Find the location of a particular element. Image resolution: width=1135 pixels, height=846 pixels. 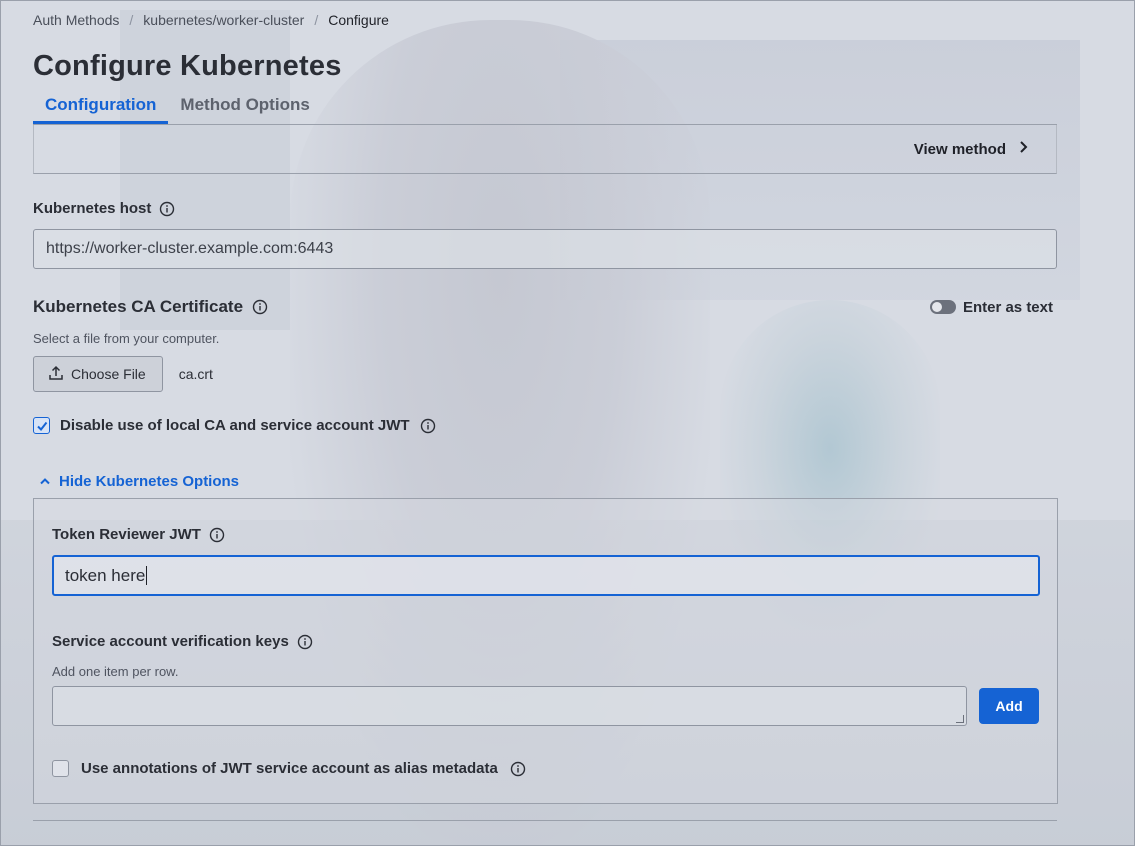

tab-bar: Configuration Method Options is located at coordinates (545, 106).